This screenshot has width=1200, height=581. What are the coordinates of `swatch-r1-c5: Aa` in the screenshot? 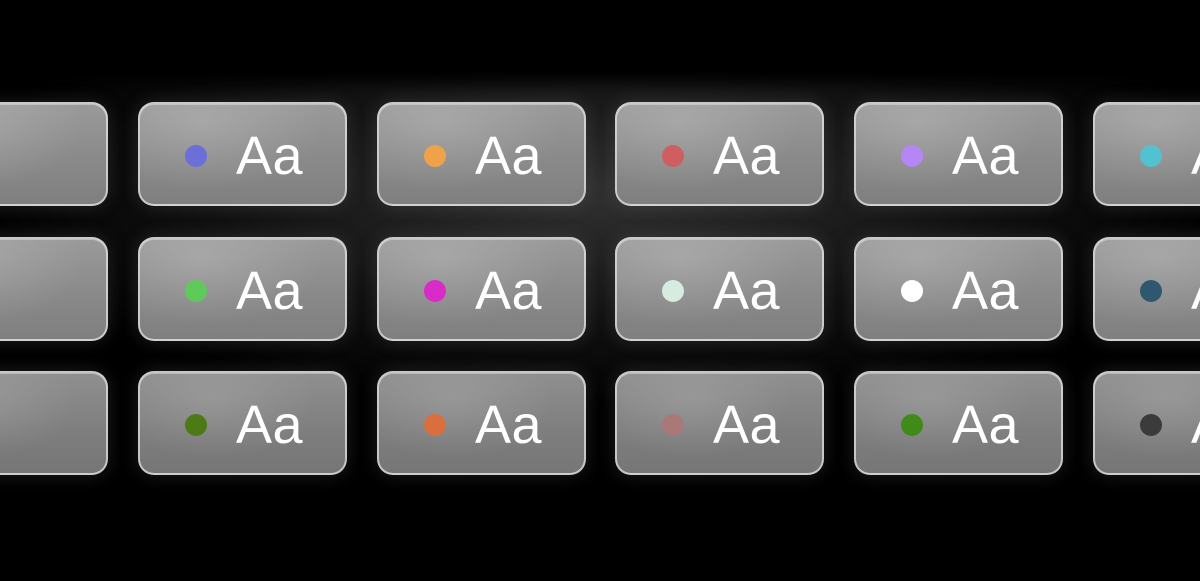 It's located at (1146, 154).